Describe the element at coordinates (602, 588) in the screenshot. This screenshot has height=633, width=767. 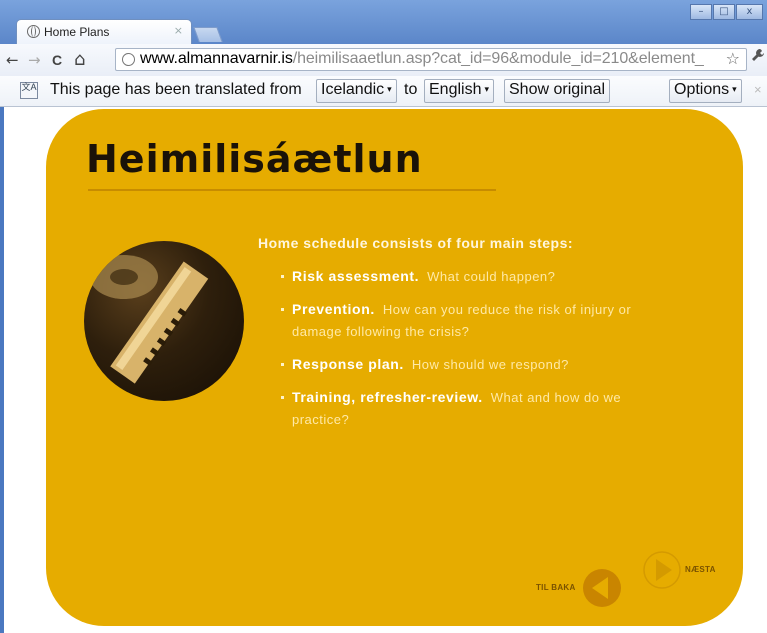
I see `back-arrow-button-icon` at that location.